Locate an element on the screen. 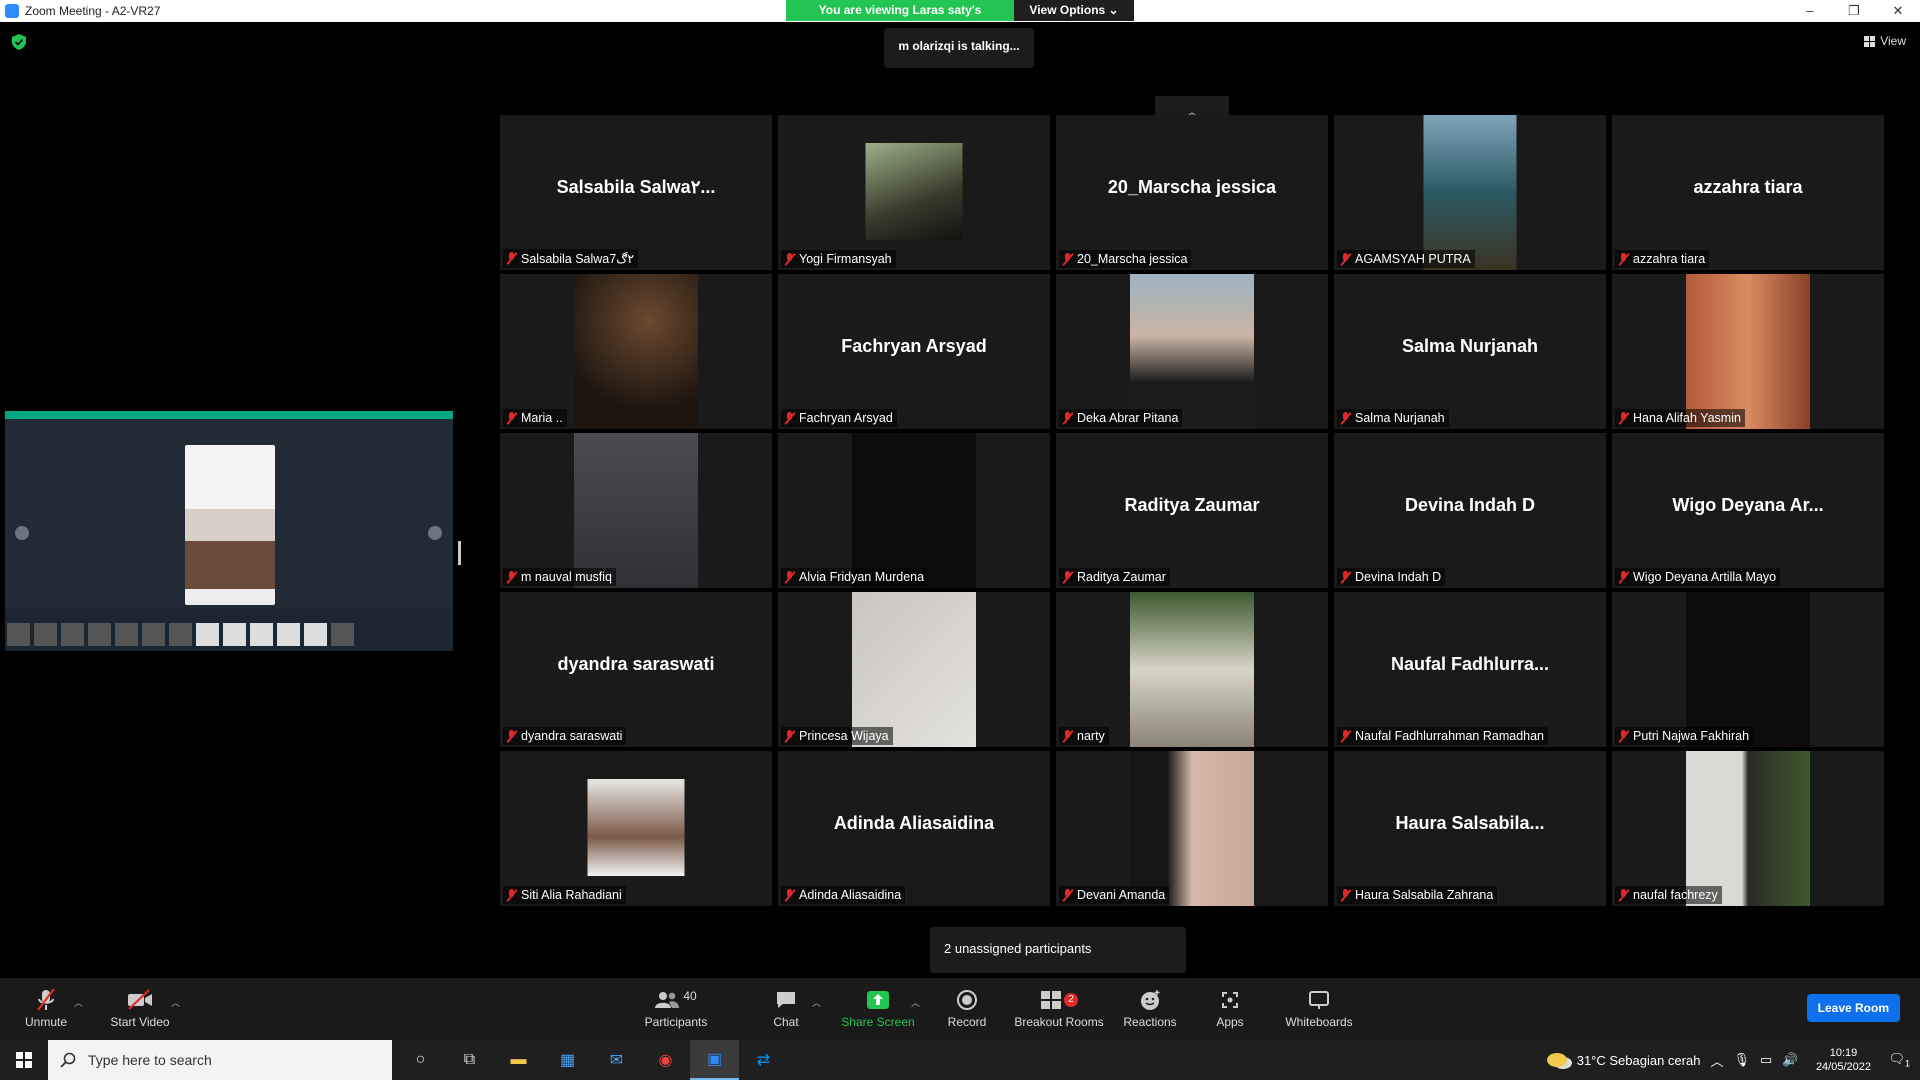 The image size is (1920, 1080). participant-tile: 20_Marscha jessica 20_Marscha jessica is located at coordinates (1192, 192).